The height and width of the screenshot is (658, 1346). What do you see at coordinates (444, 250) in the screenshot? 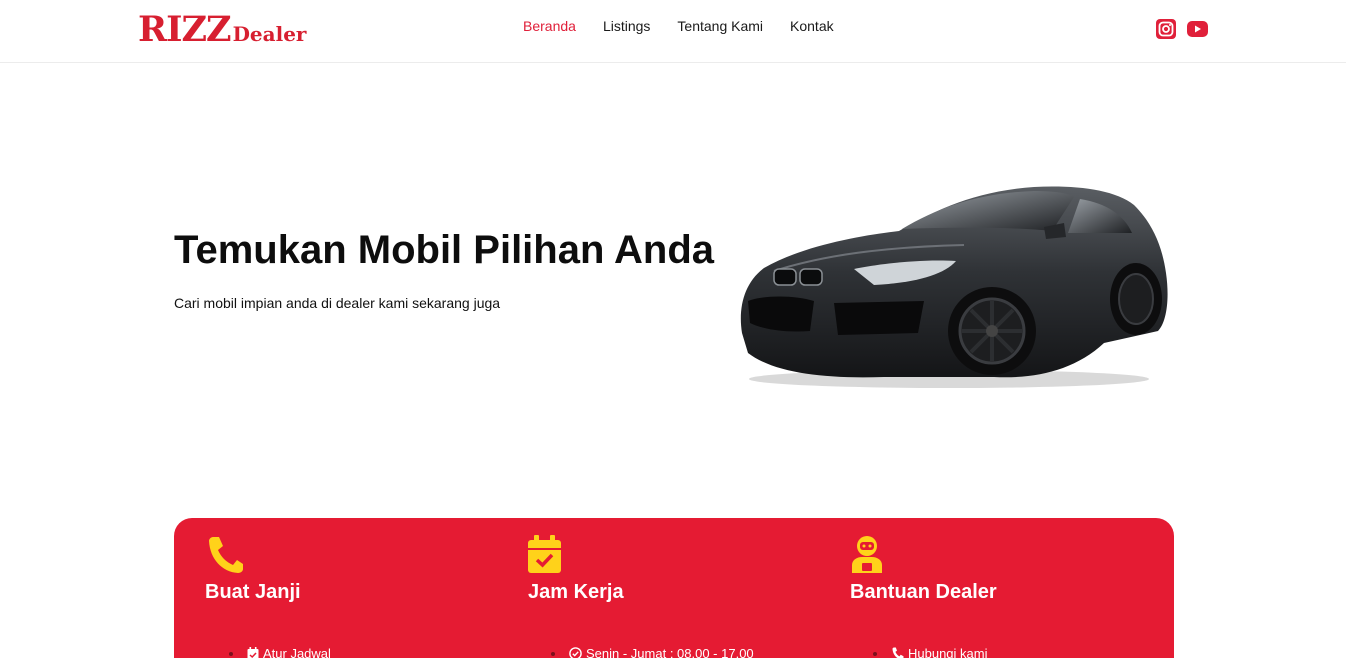
I see `hero-title: Temukan Mobil Pilihan Anda` at bounding box center [444, 250].